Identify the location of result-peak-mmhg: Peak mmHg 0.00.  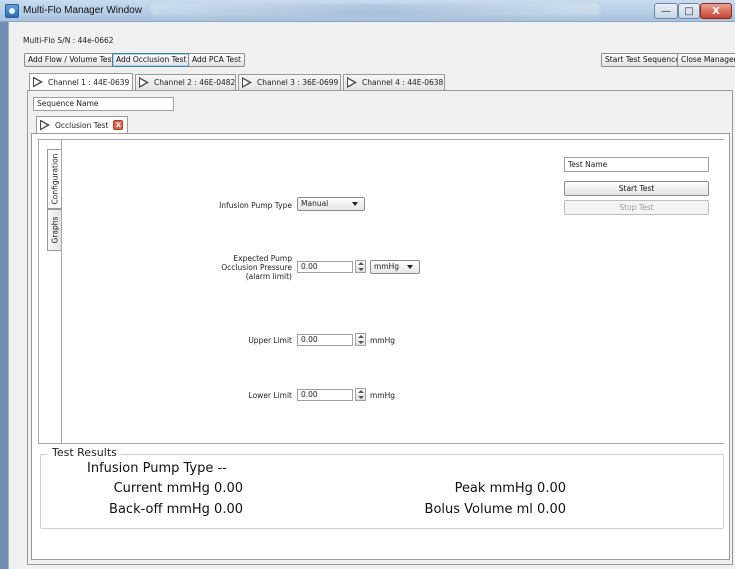
(510, 488).